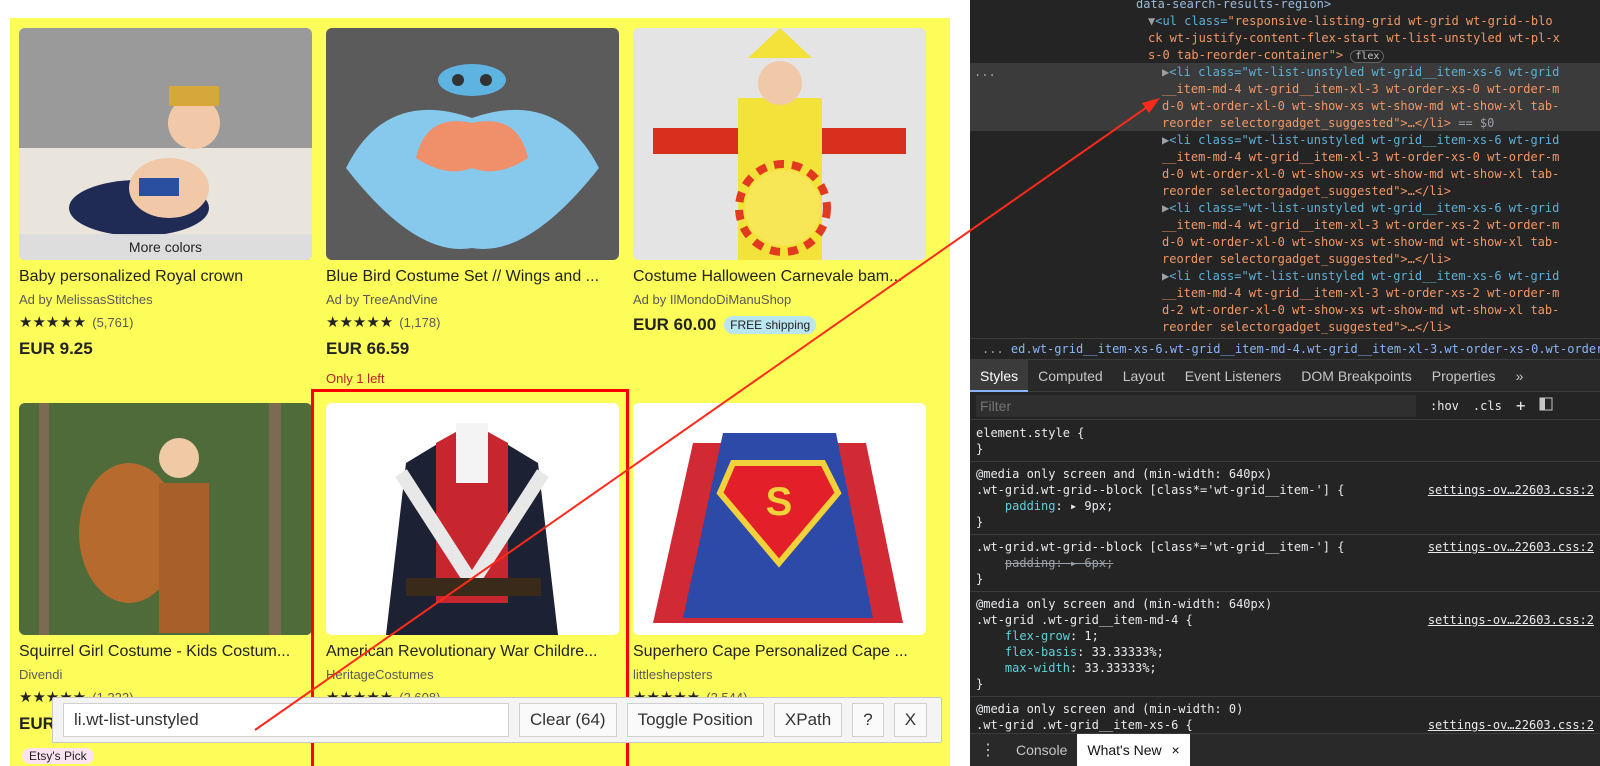 This screenshot has height=766, width=1600. What do you see at coordinates (1084, 620) in the screenshot?
I see `rule-selector: .wt-grid .wt-grid__item-md-4 {` at bounding box center [1084, 620].